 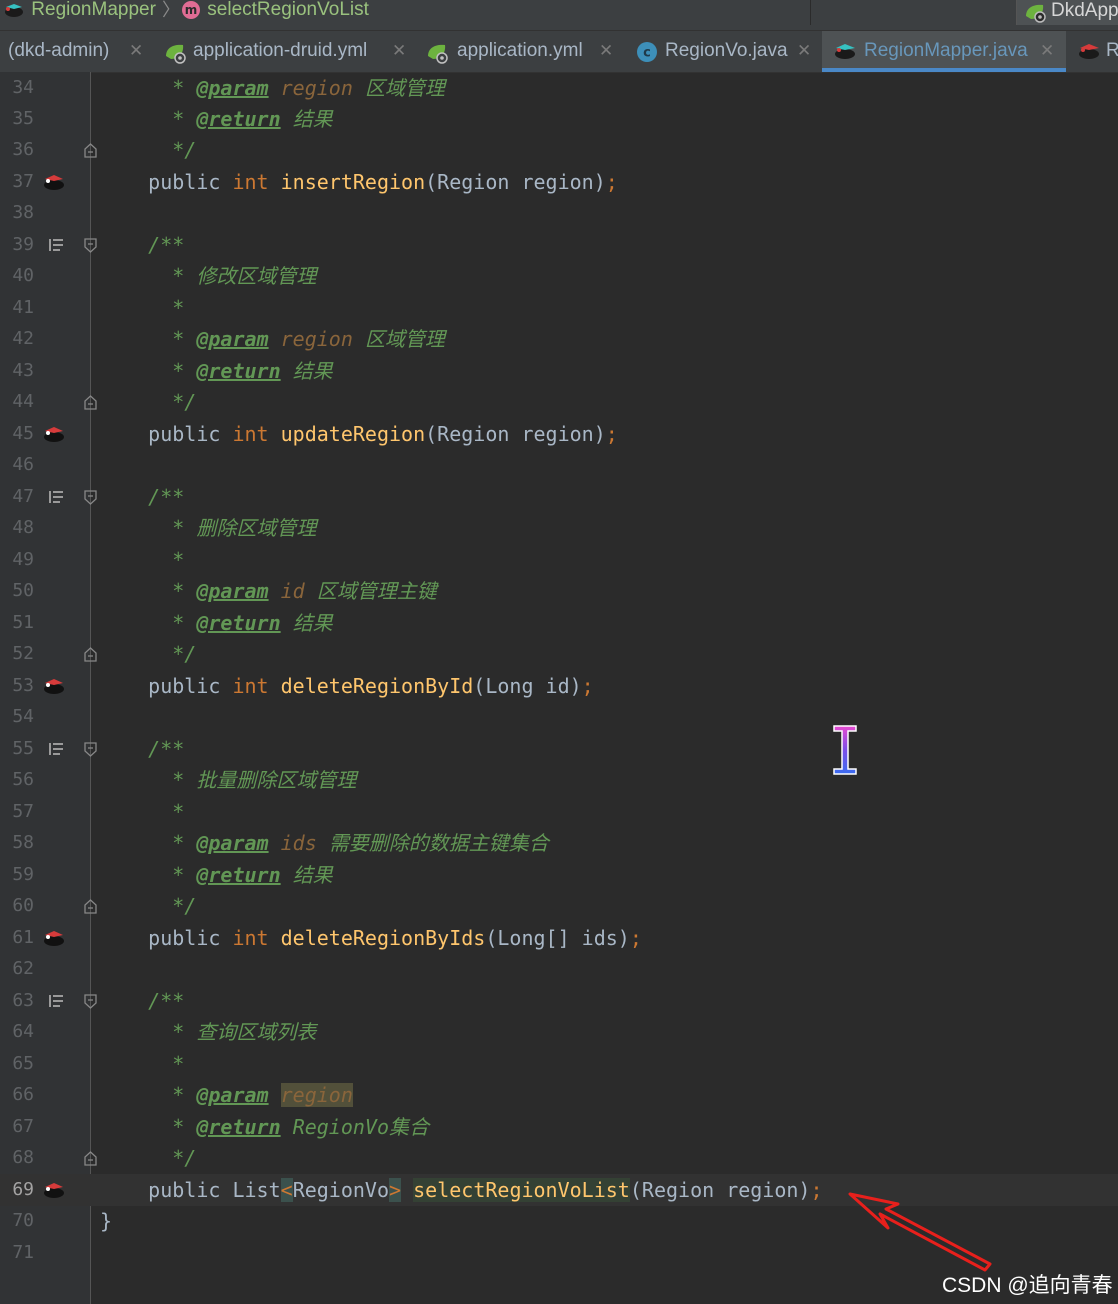 What do you see at coordinates (559, 812) in the screenshot?
I see `code-line-57: 57 *` at bounding box center [559, 812].